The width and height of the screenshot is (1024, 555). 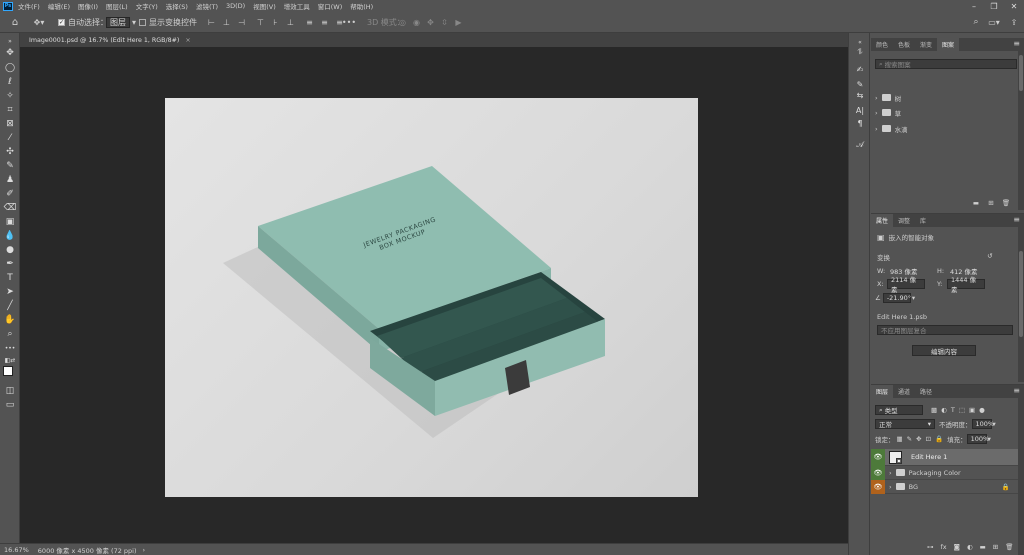 I want to click on trash-icon: 🗑, so click(x=1006, y=203).